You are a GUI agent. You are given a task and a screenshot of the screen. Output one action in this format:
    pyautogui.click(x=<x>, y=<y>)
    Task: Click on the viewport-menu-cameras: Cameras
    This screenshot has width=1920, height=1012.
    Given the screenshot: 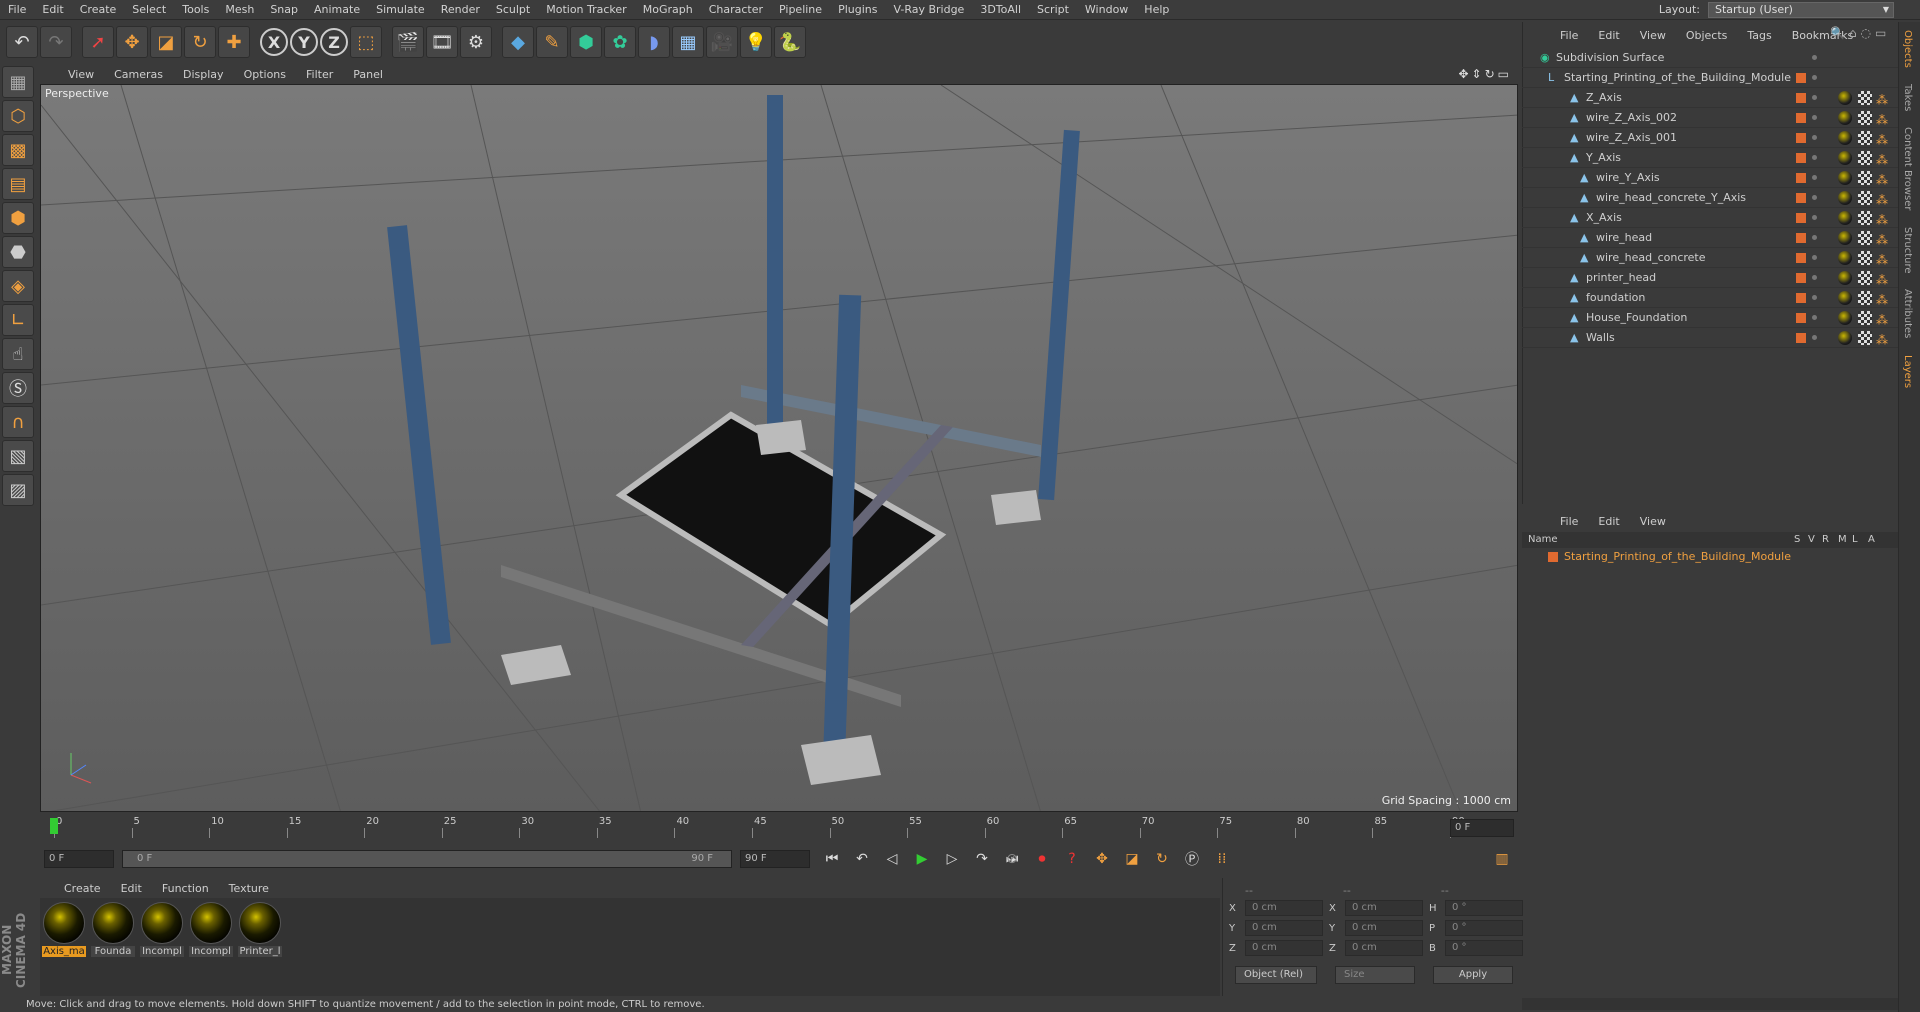 What is the action you would take?
    pyautogui.click(x=138, y=74)
    